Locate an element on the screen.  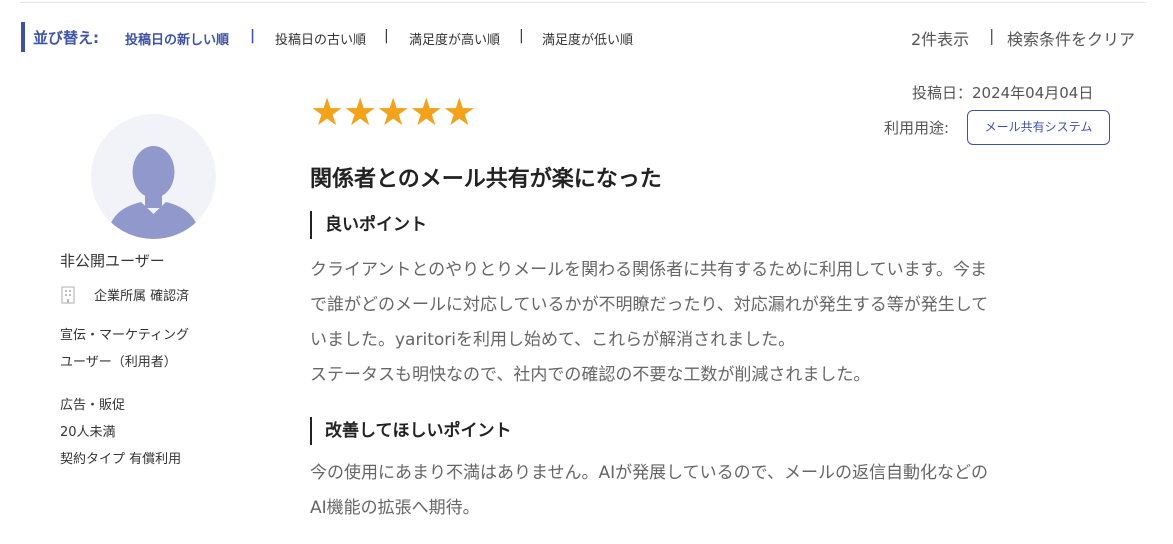
sort-option-oldest: 投稿日の古い順 is located at coordinates (320, 38).